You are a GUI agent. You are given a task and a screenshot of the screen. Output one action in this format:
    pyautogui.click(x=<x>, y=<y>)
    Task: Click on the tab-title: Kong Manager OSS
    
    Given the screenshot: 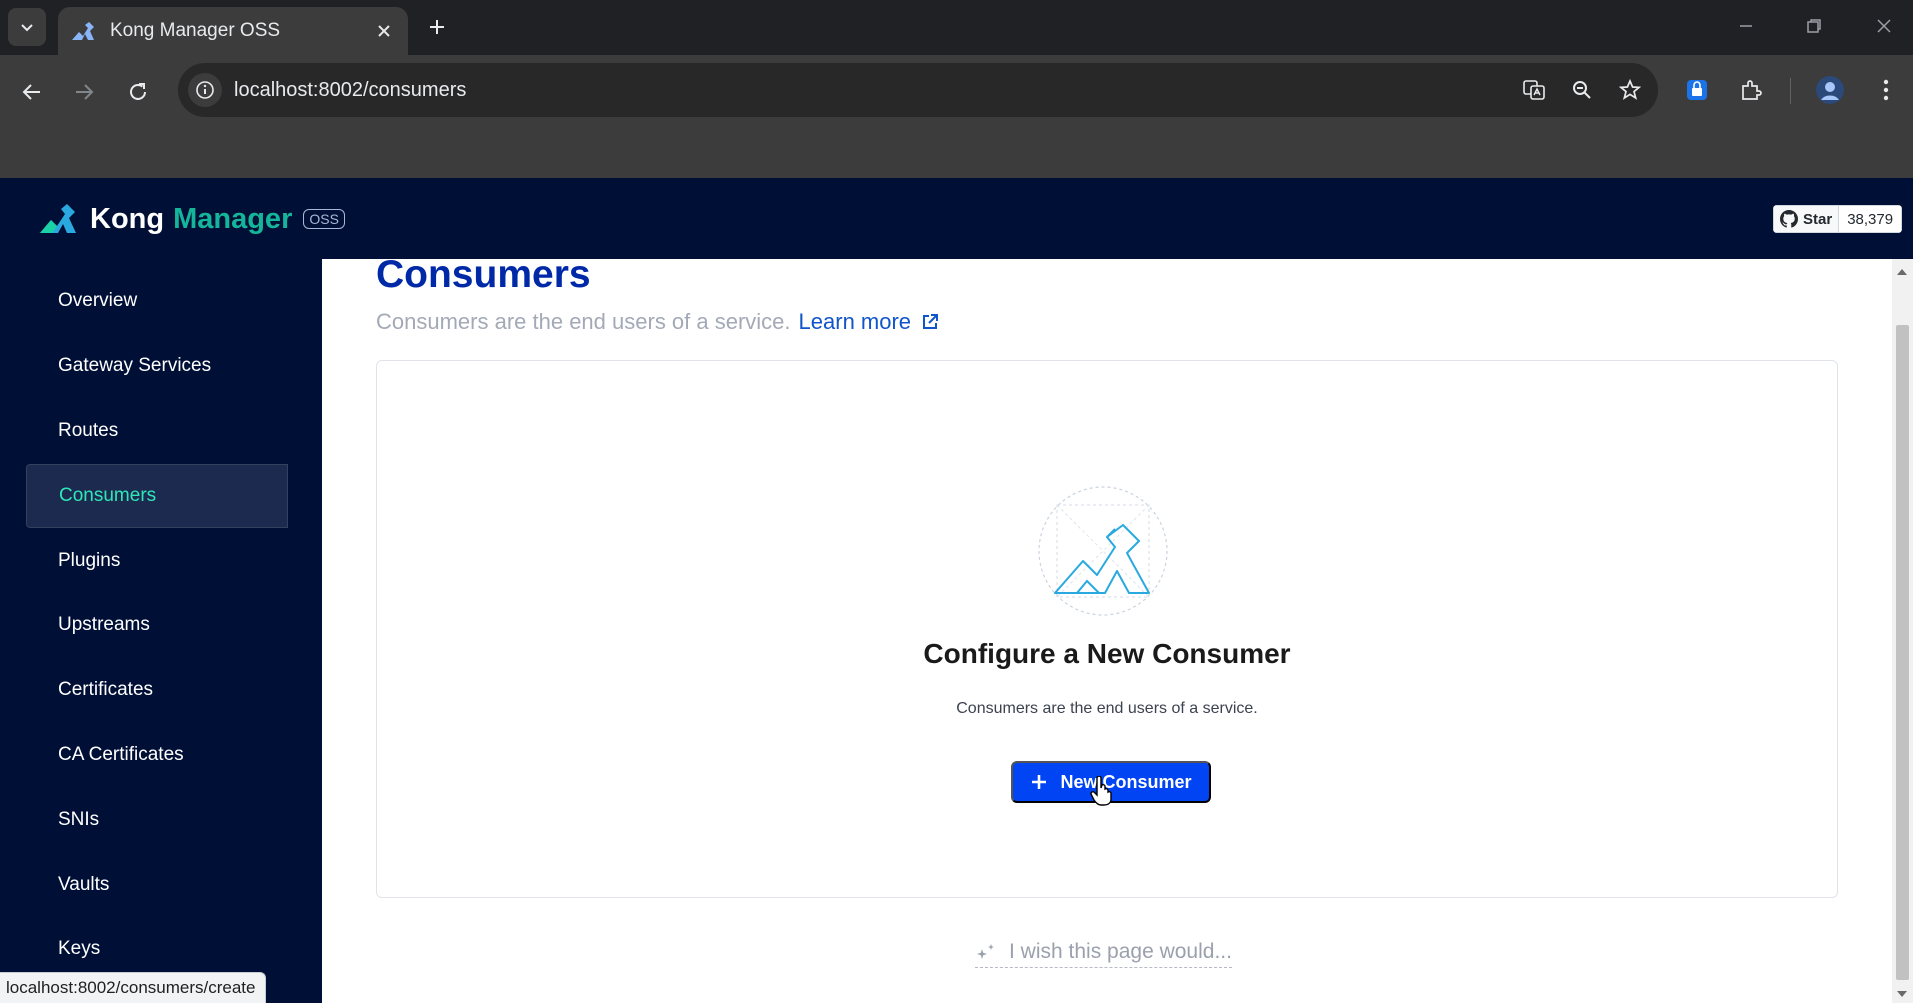 What is the action you would take?
    pyautogui.click(x=195, y=30)
    